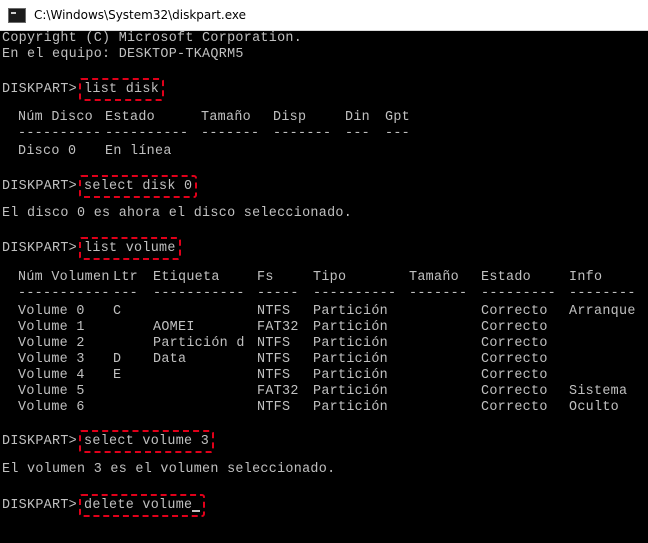  I want to click on volume-table-cell: ----------, so click(355, 293).